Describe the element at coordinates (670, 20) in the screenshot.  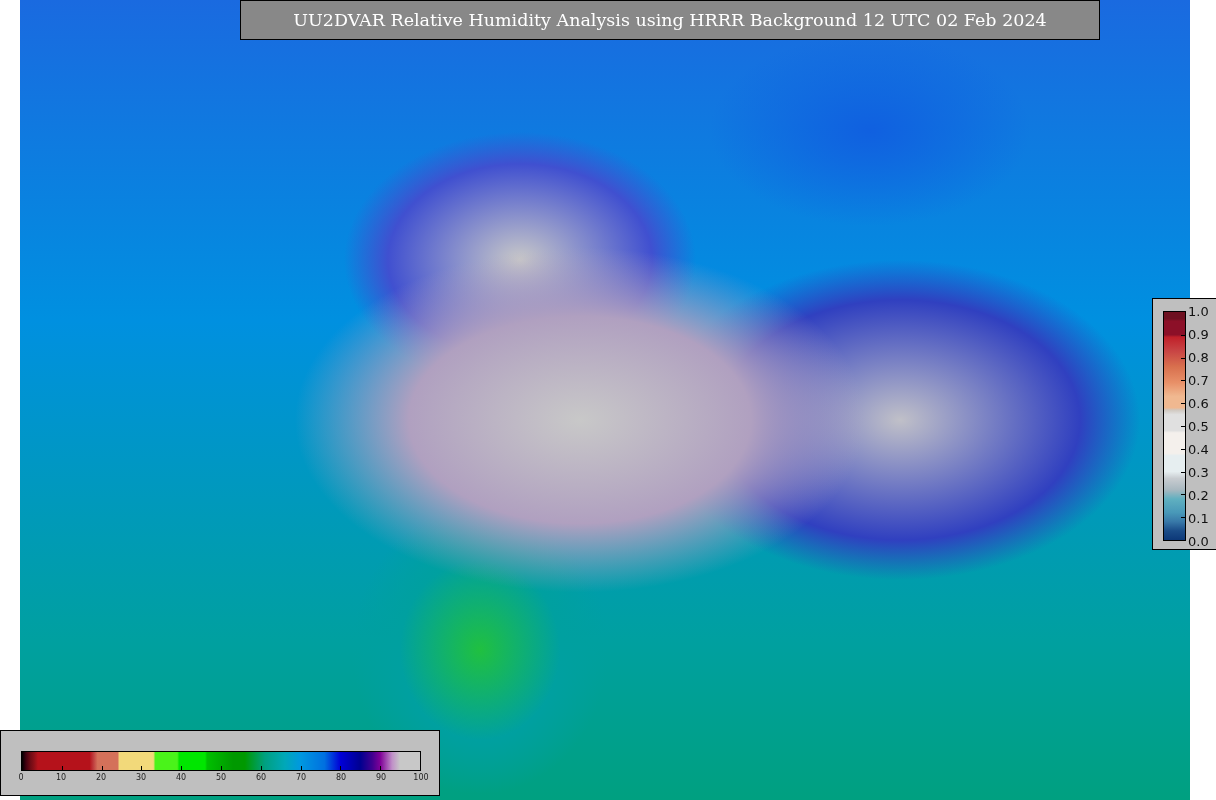
I see `map-title: UU2DVAR Relative Humidity Analysis using HRRR Background 12 UTC 02 Feb 2024` at that location.